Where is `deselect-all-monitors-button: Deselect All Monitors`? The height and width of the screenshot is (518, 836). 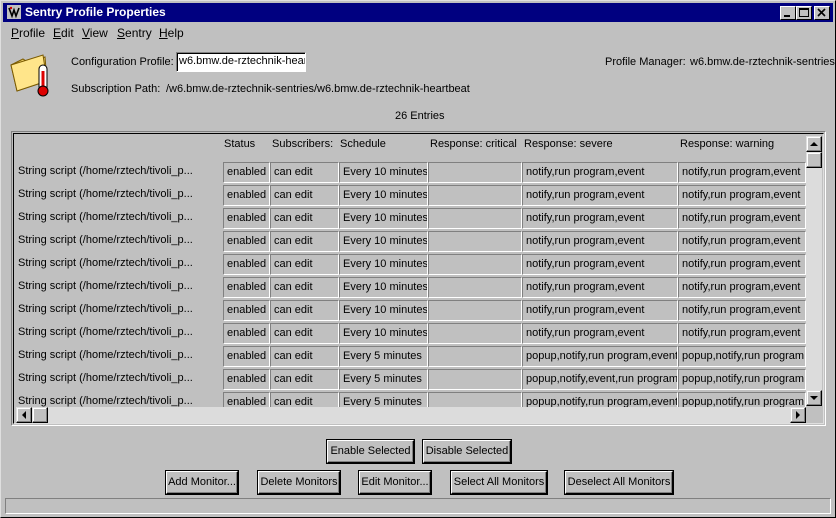 deselect-all-monitors-button: Deselect All Monitors is located at coordinates (619, 482).